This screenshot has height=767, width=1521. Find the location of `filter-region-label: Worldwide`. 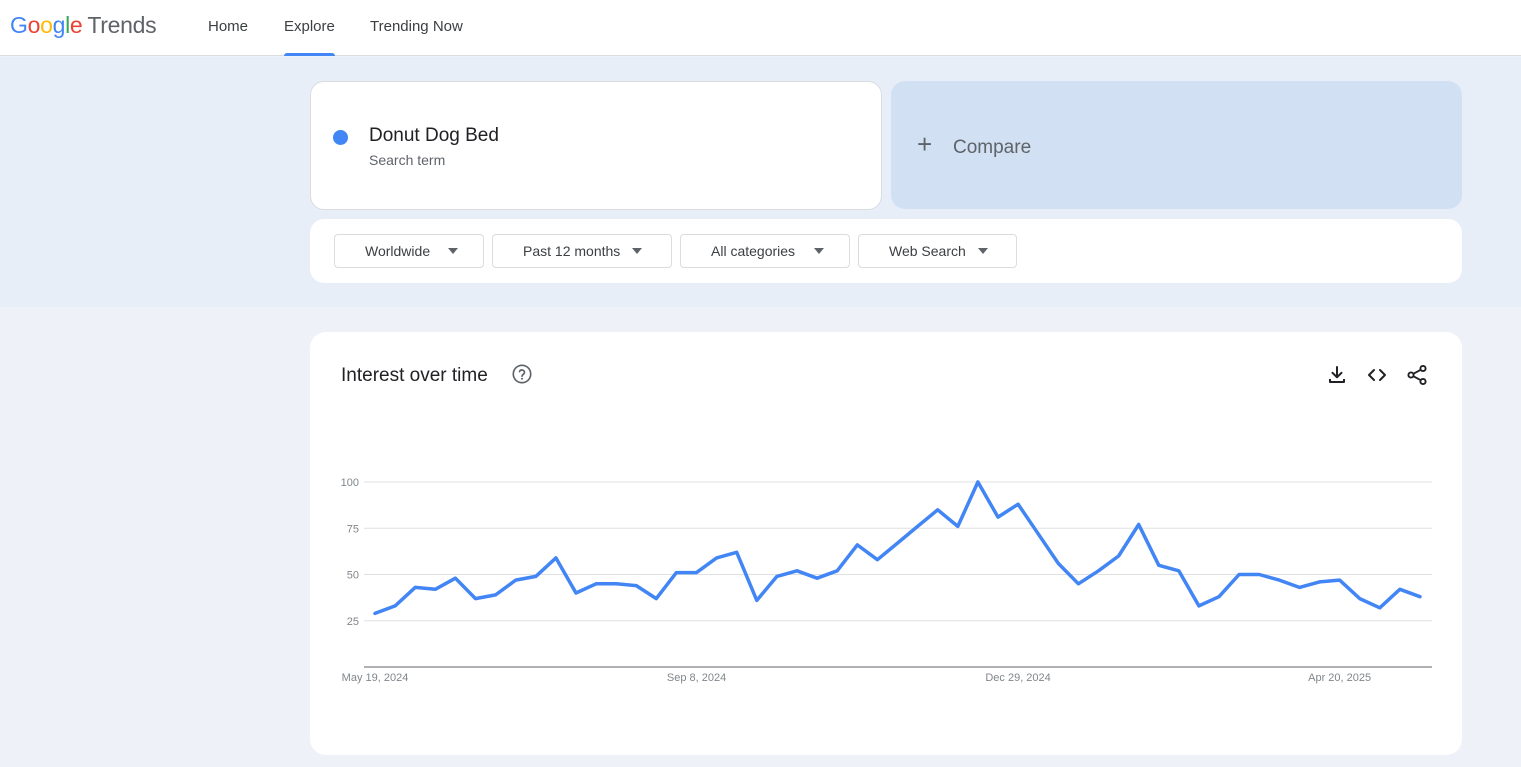

filter-region-label: Worldwide is located at coordinates (398, 251).